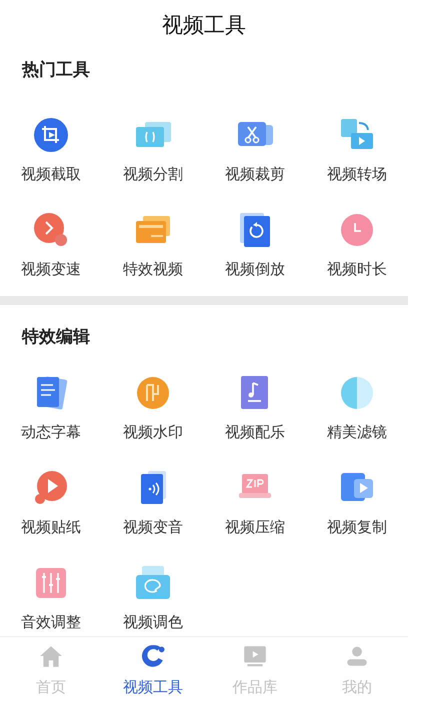 Image resolution: width=425 pixels, height=702 pixels. Describe the element at coordinates (255, 140) in the screenshot. I see `tool-item: 视频裁剪` at that location.